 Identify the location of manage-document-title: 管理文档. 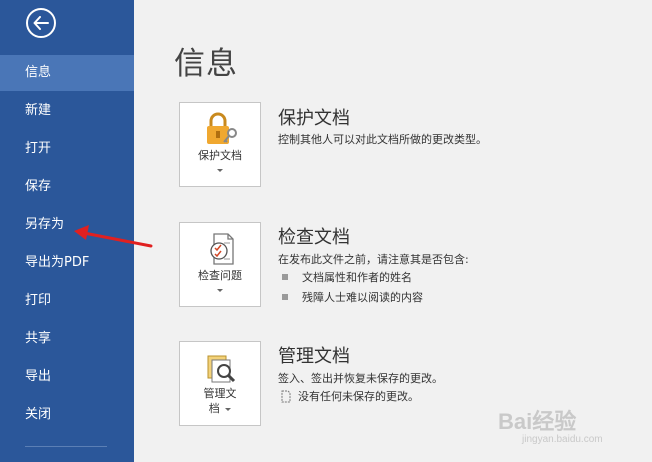
(314, 356).